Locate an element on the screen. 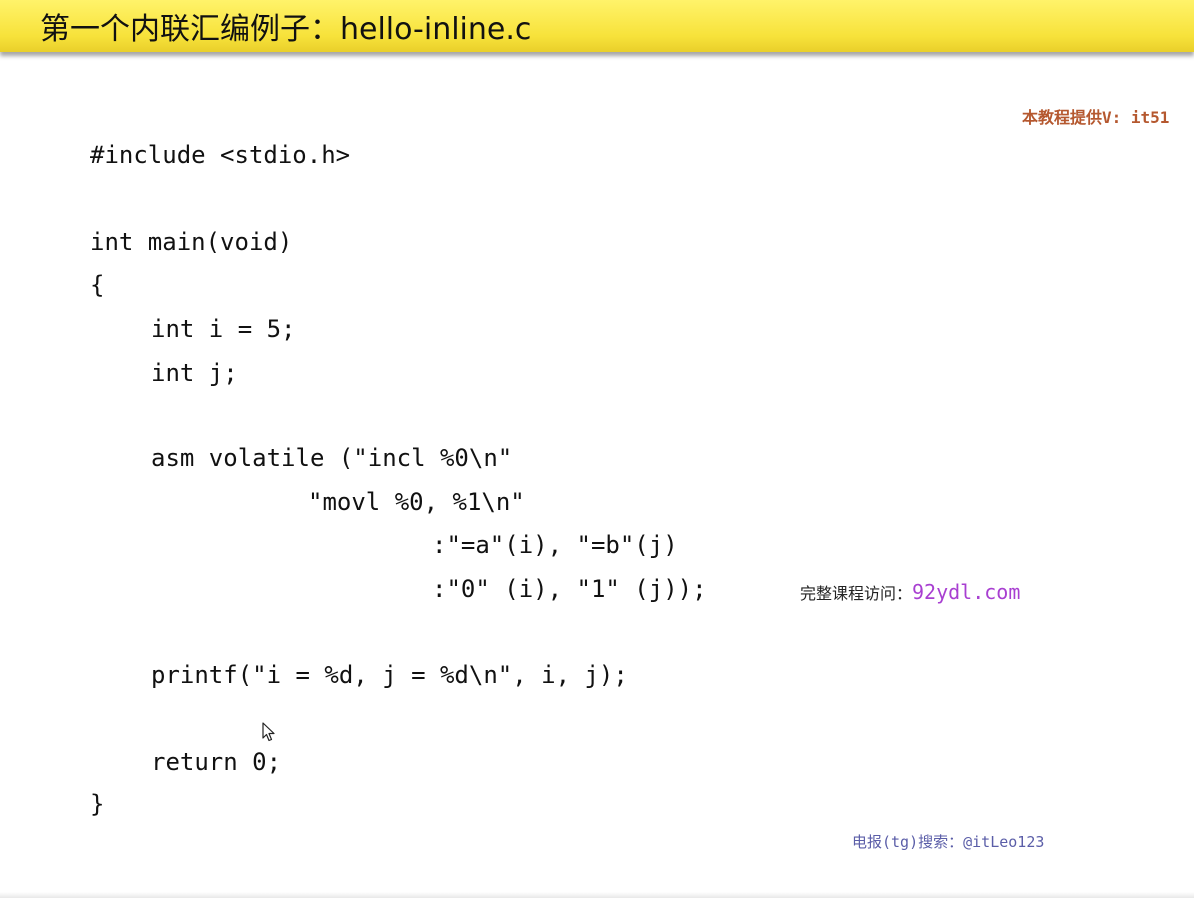 The width and height of the screenshot is (1194, 898). code-line-int-i: int i = 5; is located at coordinates (223, 329).